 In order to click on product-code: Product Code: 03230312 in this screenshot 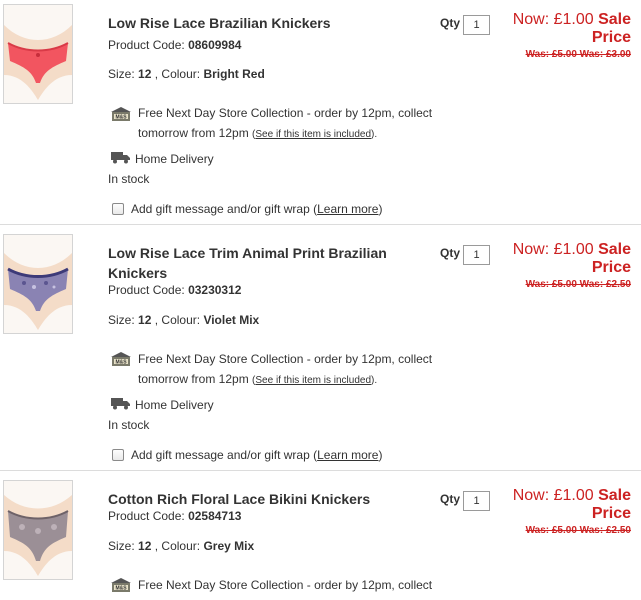, I will do `click(175, 290)`.